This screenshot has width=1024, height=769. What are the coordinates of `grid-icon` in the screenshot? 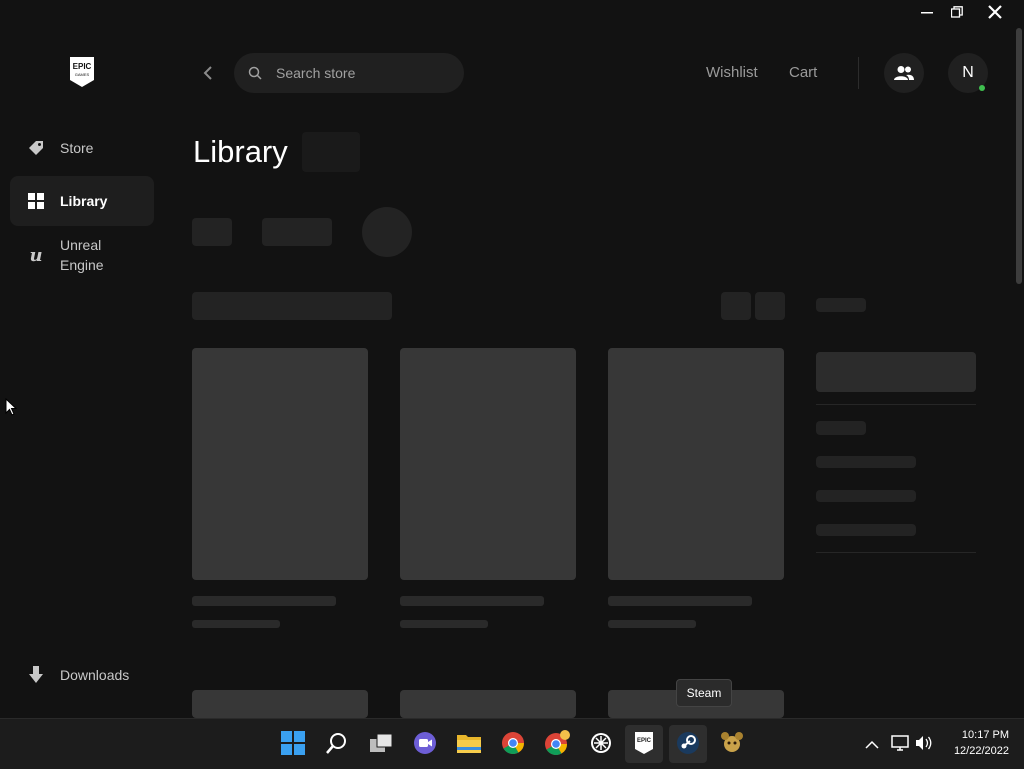 It's located at (36, 201).